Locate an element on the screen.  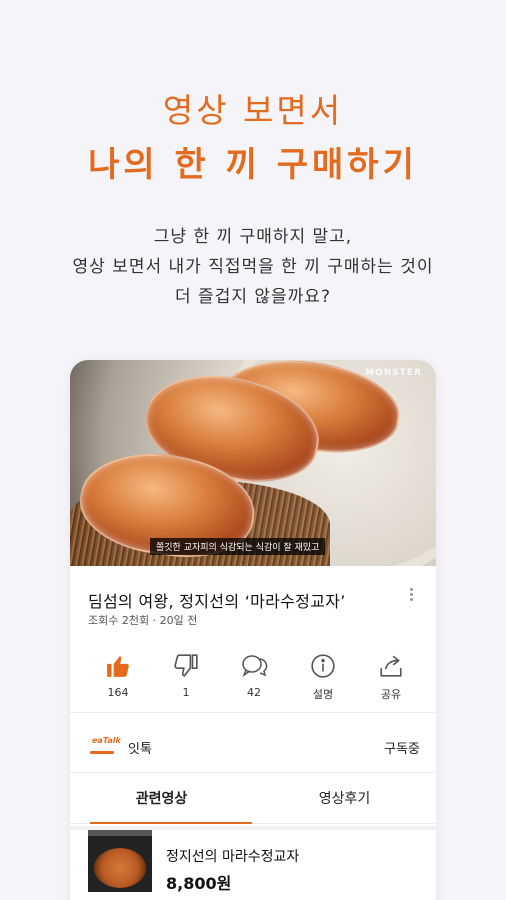
tab-bar: 관련영상 영상후기 is located at coordinates (253, 799).